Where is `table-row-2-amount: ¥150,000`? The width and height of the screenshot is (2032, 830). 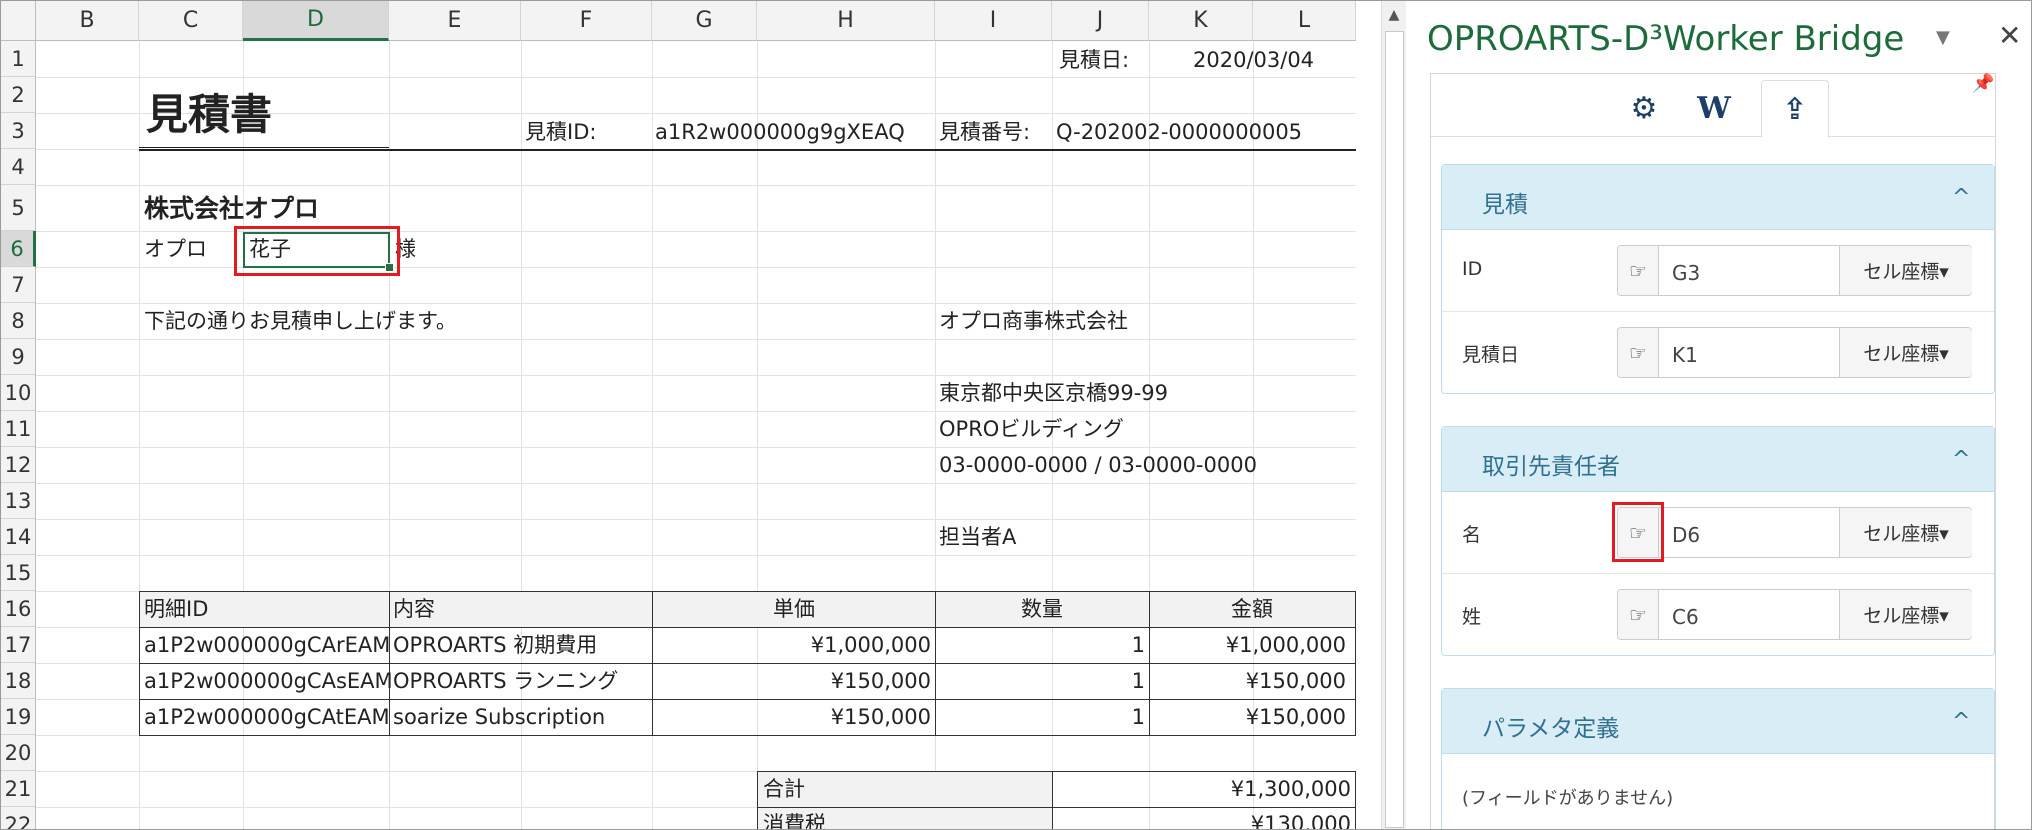
table-row-2-amount: ¥150,000 is located at coordinates (1295, 681).